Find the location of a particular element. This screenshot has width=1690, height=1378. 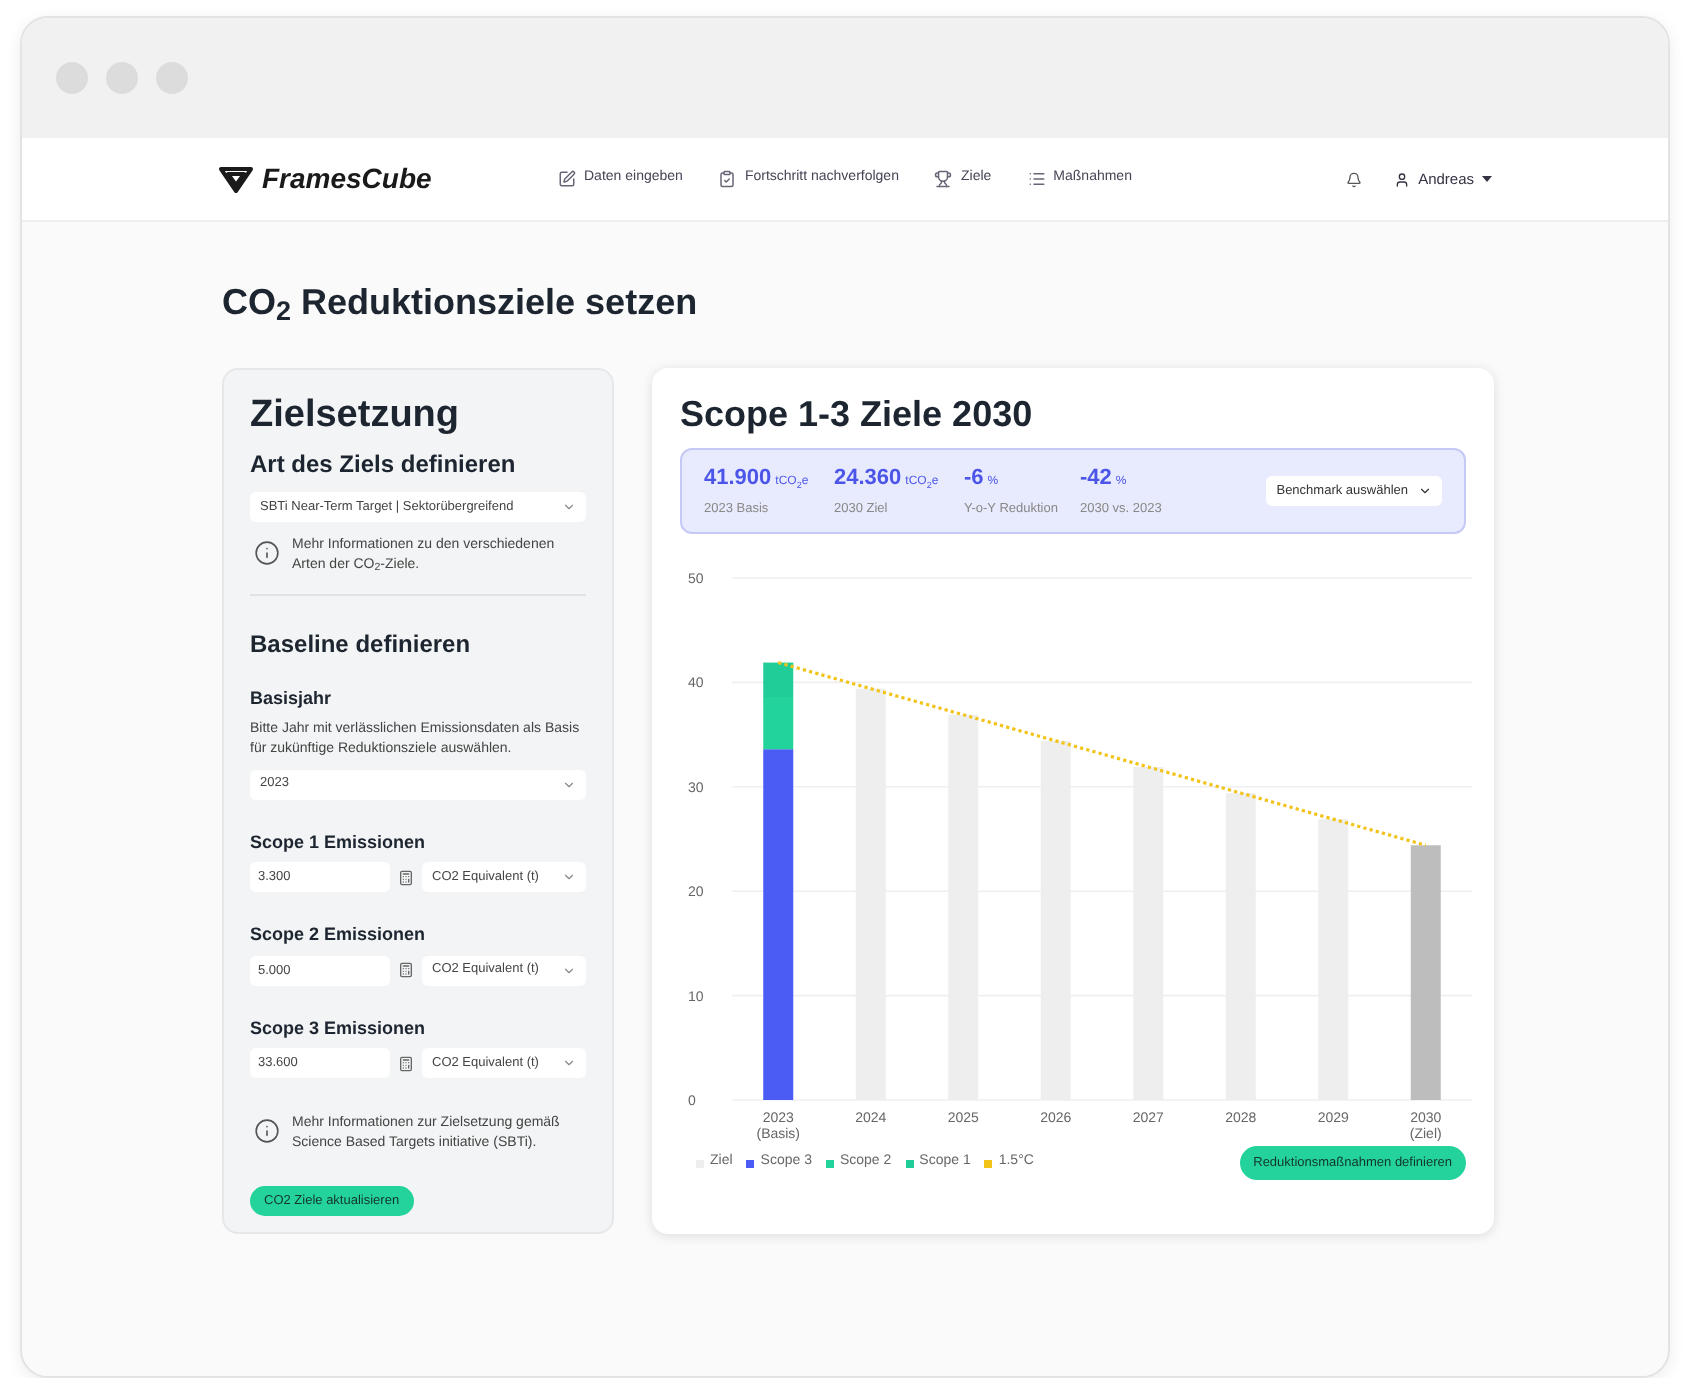

field-label: Scope 3 Emissionen is located at coordinates (339, 1028).